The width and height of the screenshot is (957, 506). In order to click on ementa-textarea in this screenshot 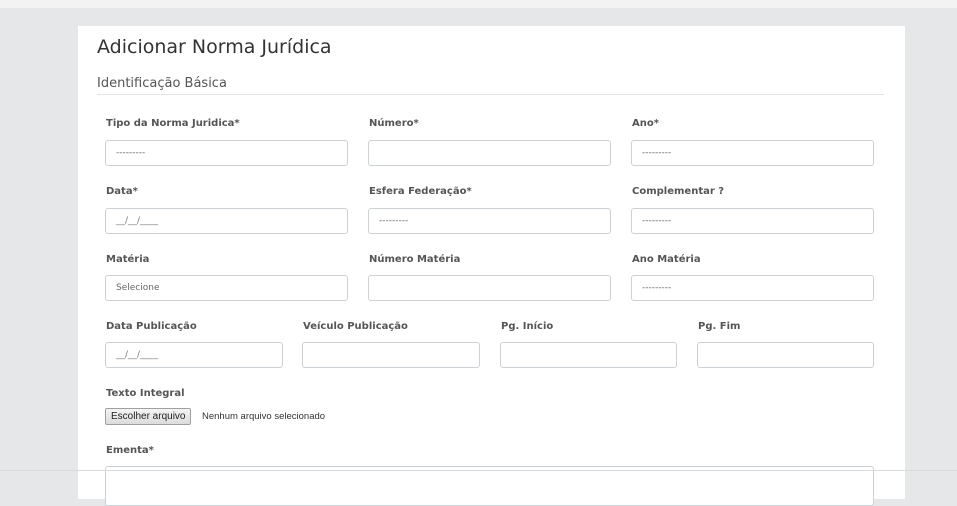, I will do `click(489, 486)`.